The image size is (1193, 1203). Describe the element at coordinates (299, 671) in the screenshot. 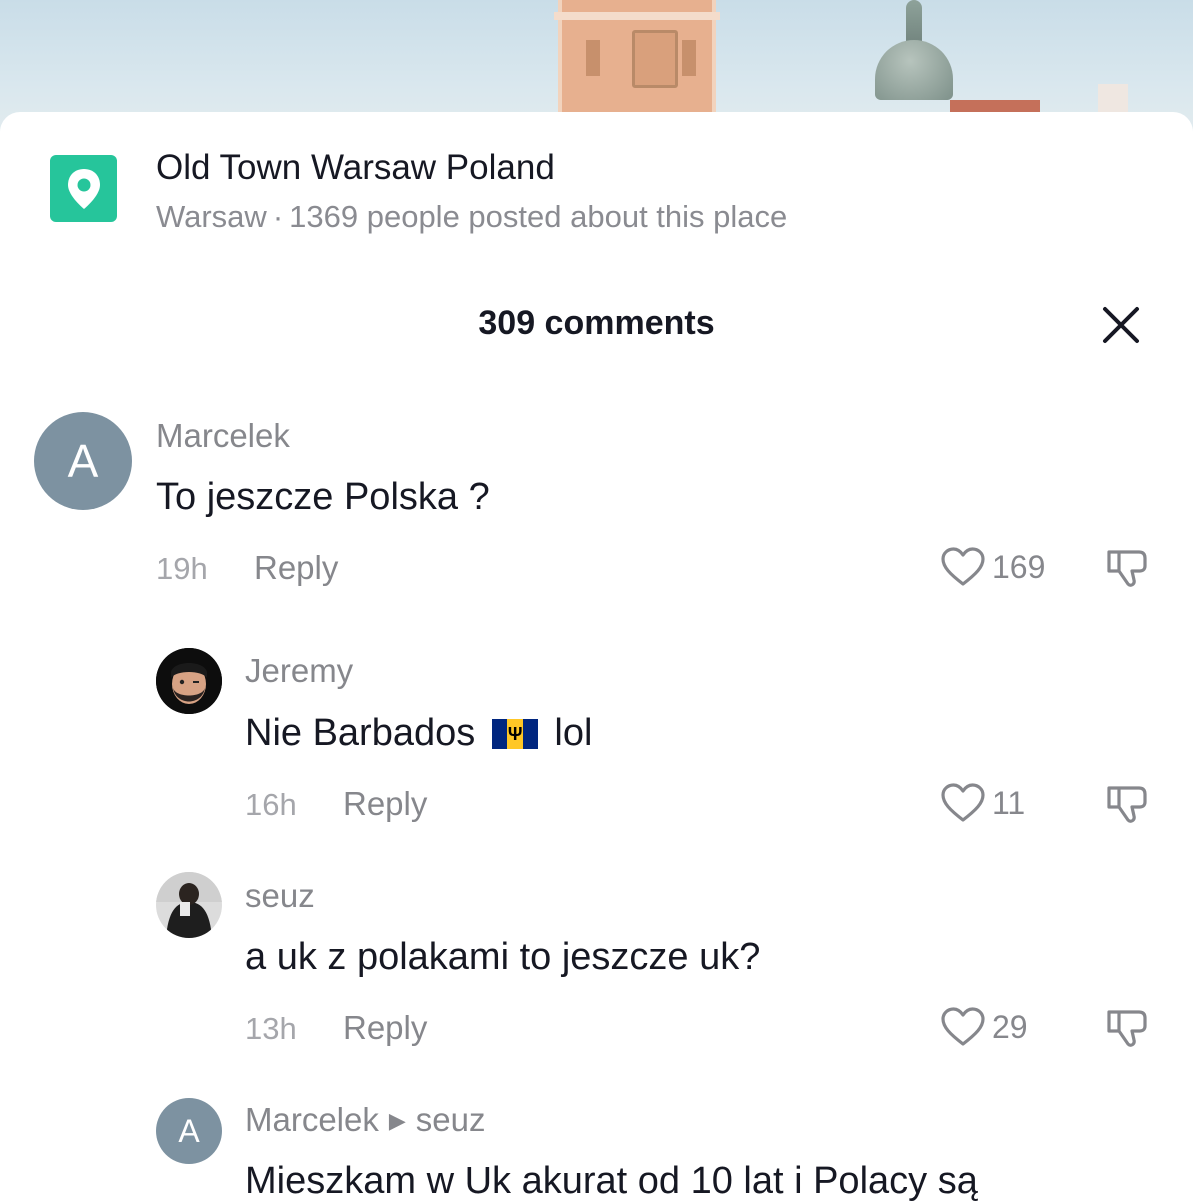

I see `comment-username: Jeremy` at that location.